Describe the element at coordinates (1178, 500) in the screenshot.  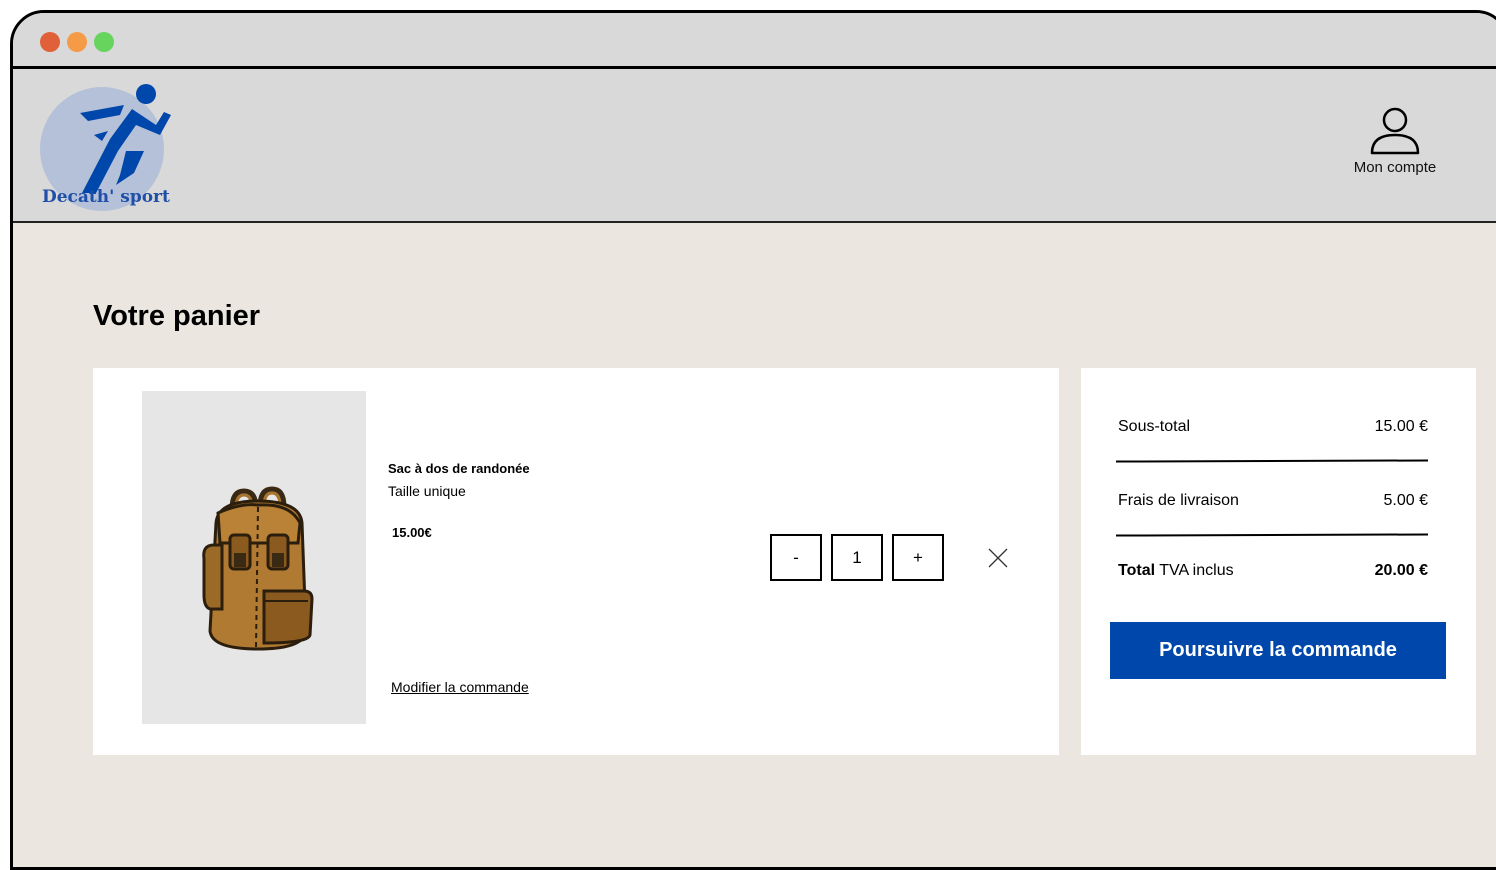
I see `shipping-label: Frais de livraison` at that location.